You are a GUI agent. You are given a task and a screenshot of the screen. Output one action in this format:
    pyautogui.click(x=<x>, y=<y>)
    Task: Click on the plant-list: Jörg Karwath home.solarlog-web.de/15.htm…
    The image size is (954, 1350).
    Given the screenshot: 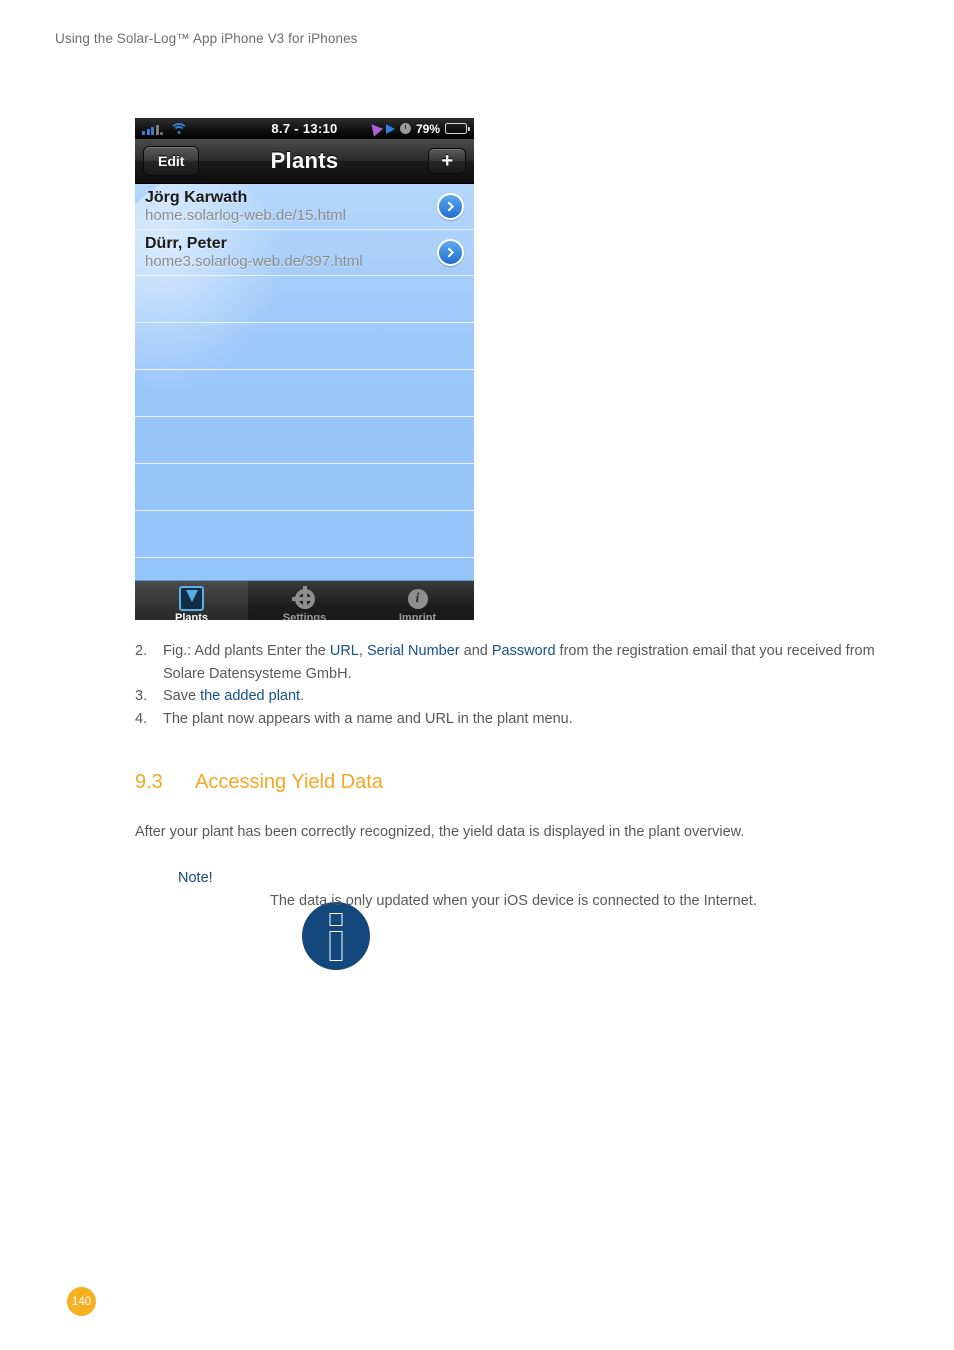 What is the action you would take?
    pyautogui.click(x=304, y=382)
    